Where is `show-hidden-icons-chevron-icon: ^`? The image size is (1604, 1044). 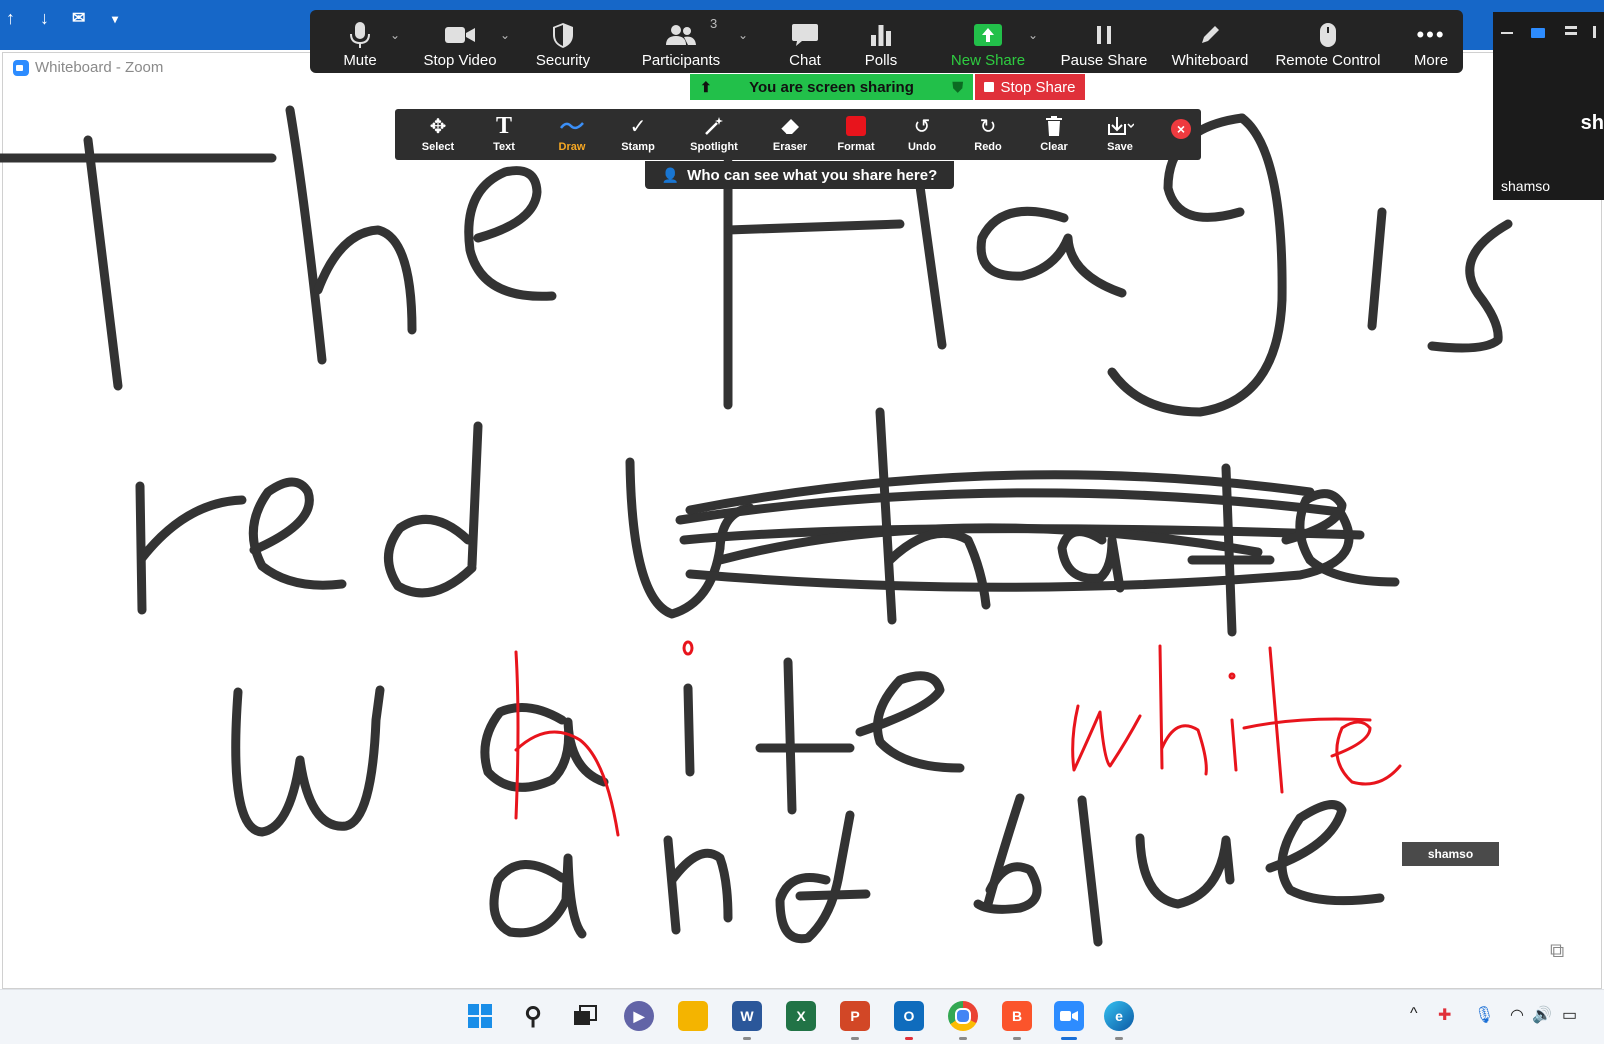 show-hidden-icons-chevron-icon: ^ is located at coordinates (1414, 1014).